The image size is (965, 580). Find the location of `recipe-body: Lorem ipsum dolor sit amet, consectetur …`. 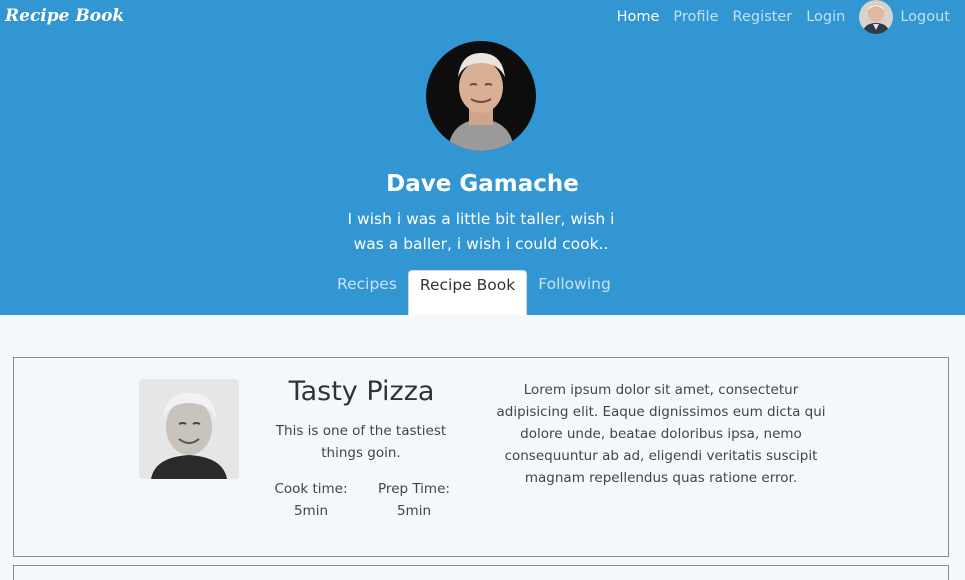

recipe-body: Lorem ipsum dolor sit amet, consectetur … is located at coordinates (661, 434).